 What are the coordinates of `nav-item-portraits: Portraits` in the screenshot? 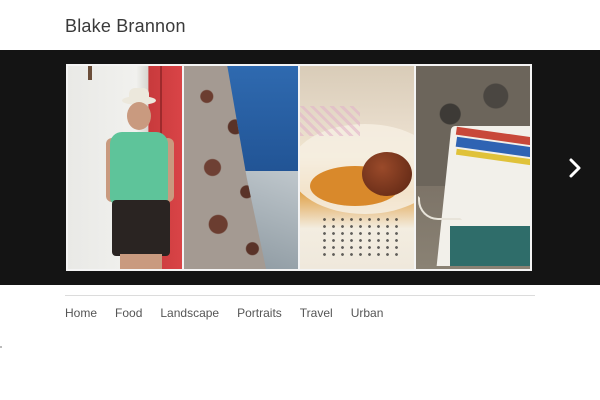 It's located at (259, 313).